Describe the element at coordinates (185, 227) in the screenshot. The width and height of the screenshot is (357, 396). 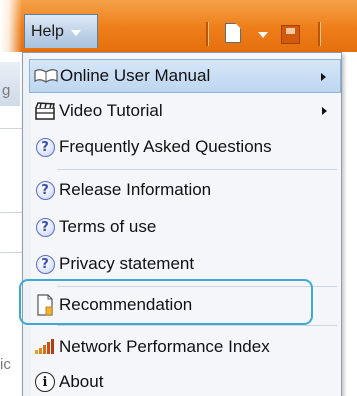
I see `menu-item-terms-of-use: ? Terms of use` at that location.